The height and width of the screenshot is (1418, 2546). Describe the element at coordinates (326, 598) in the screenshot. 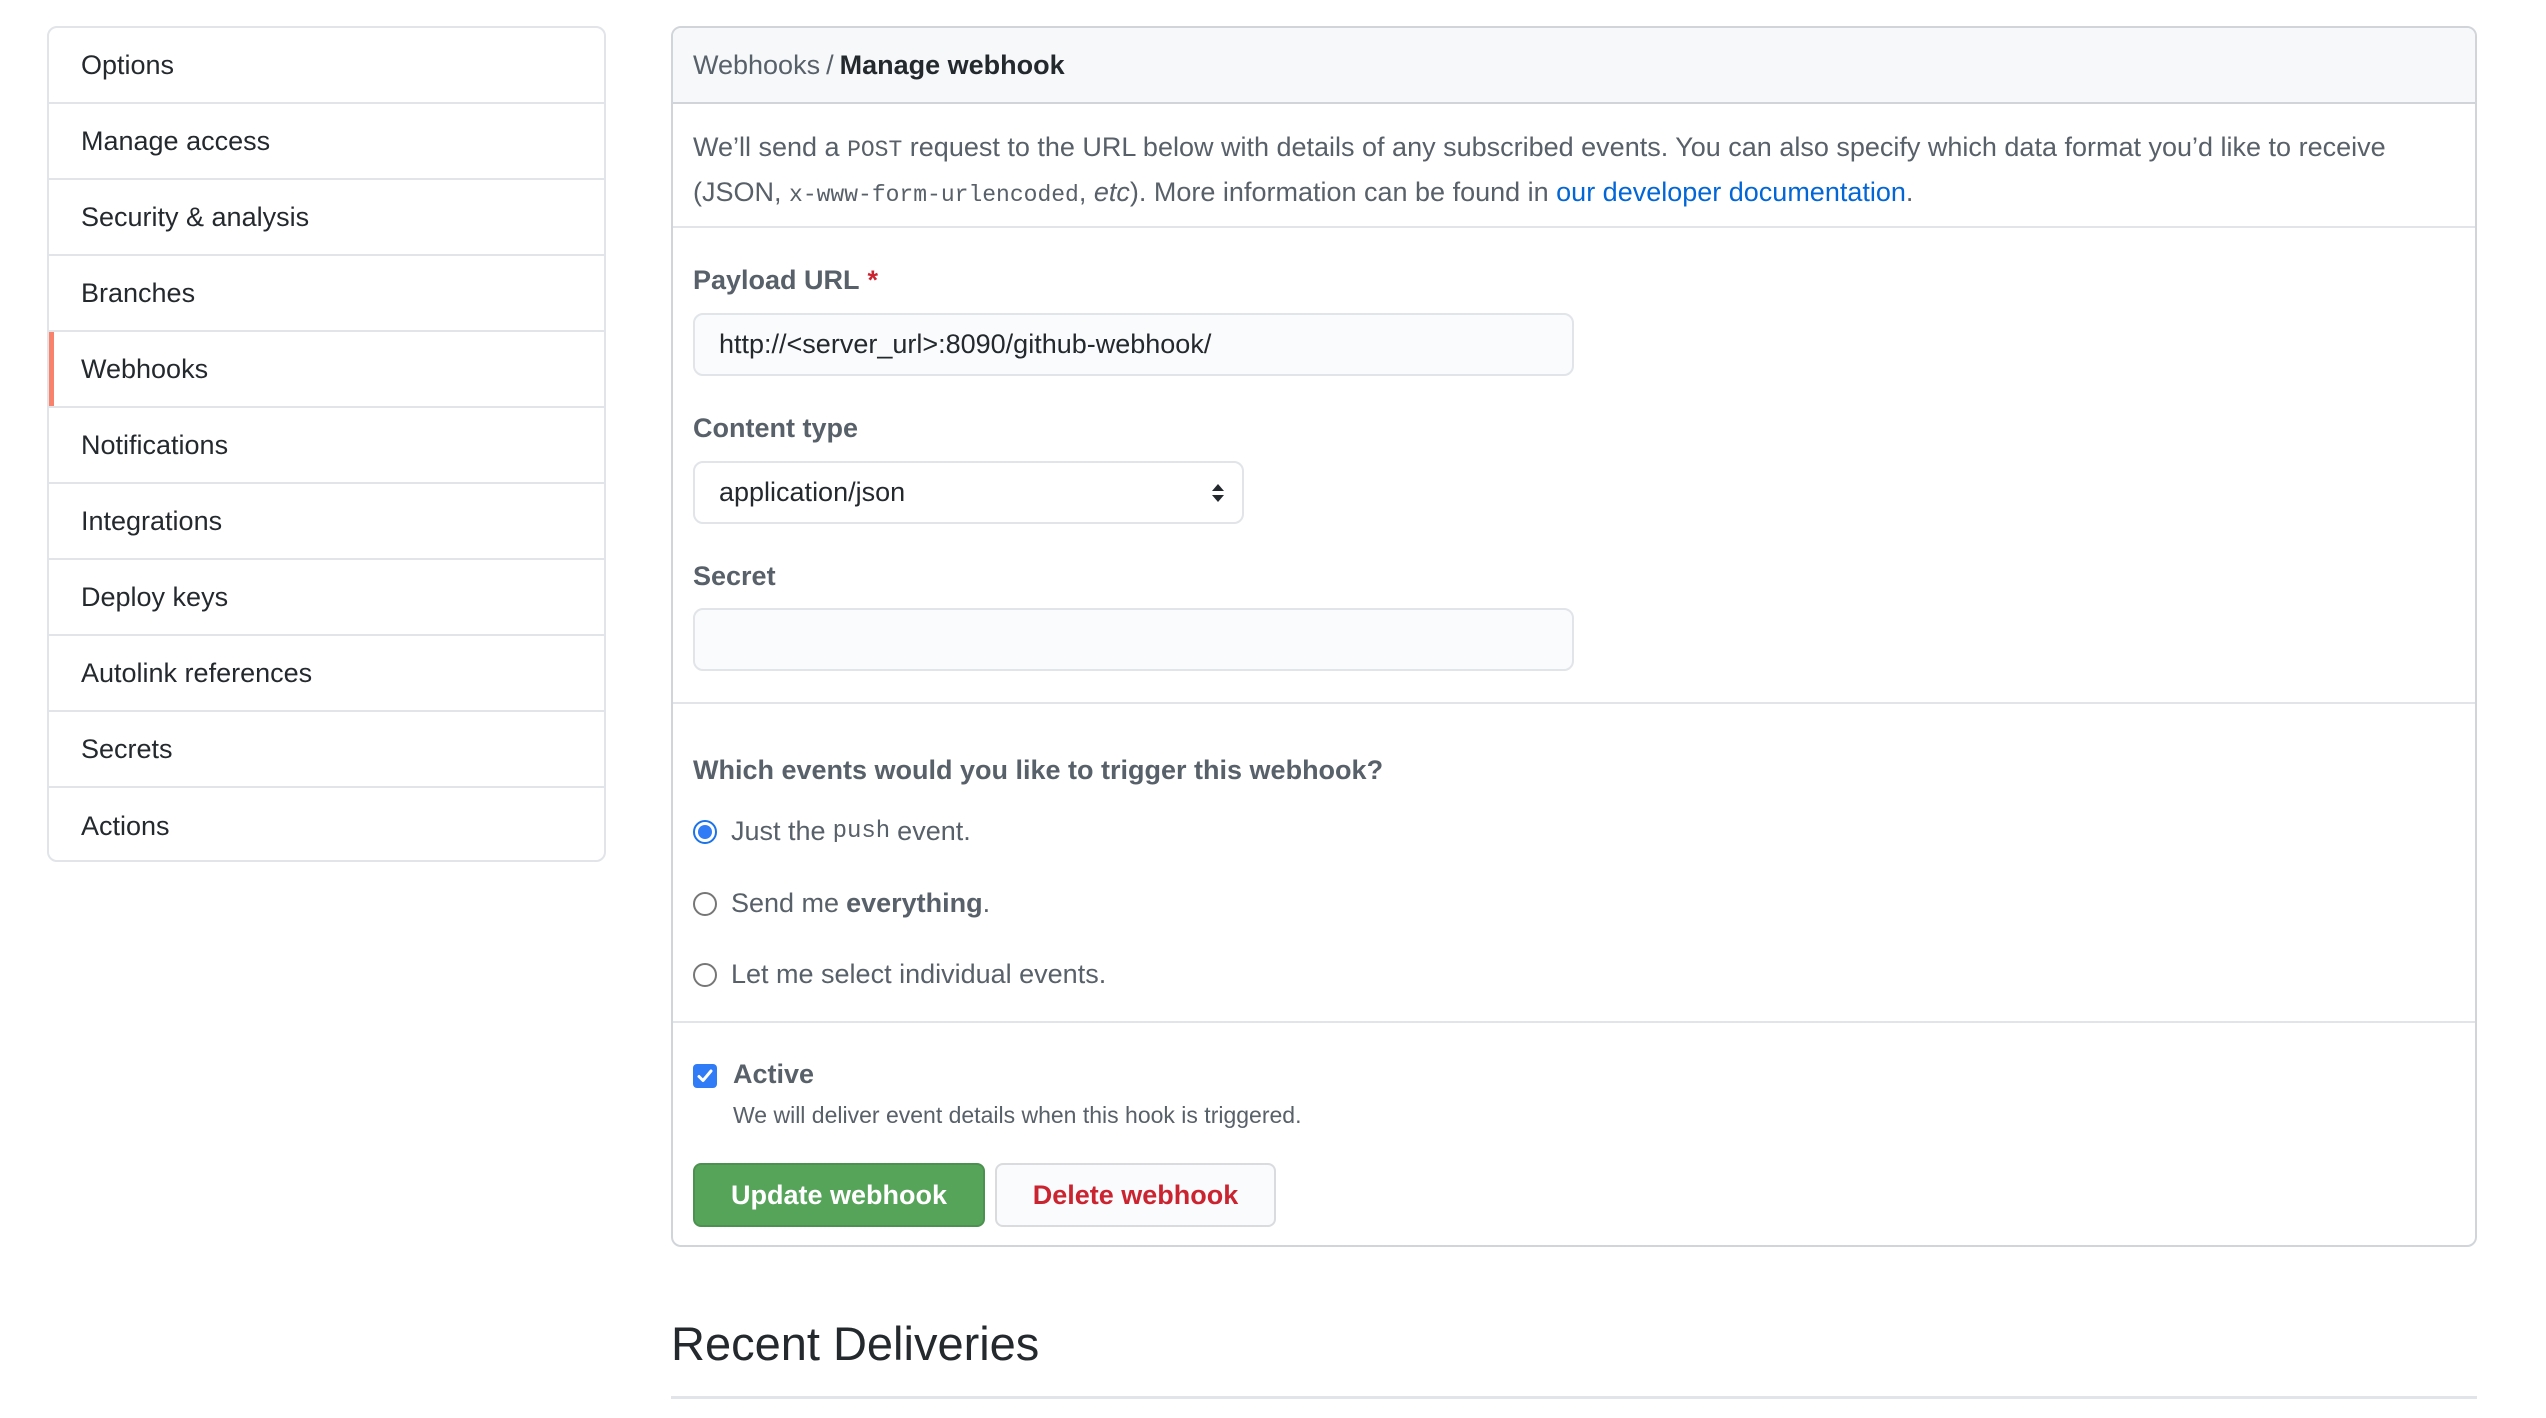

I see `sidebar-item-deploy-keys: Deploy keys` at that location.